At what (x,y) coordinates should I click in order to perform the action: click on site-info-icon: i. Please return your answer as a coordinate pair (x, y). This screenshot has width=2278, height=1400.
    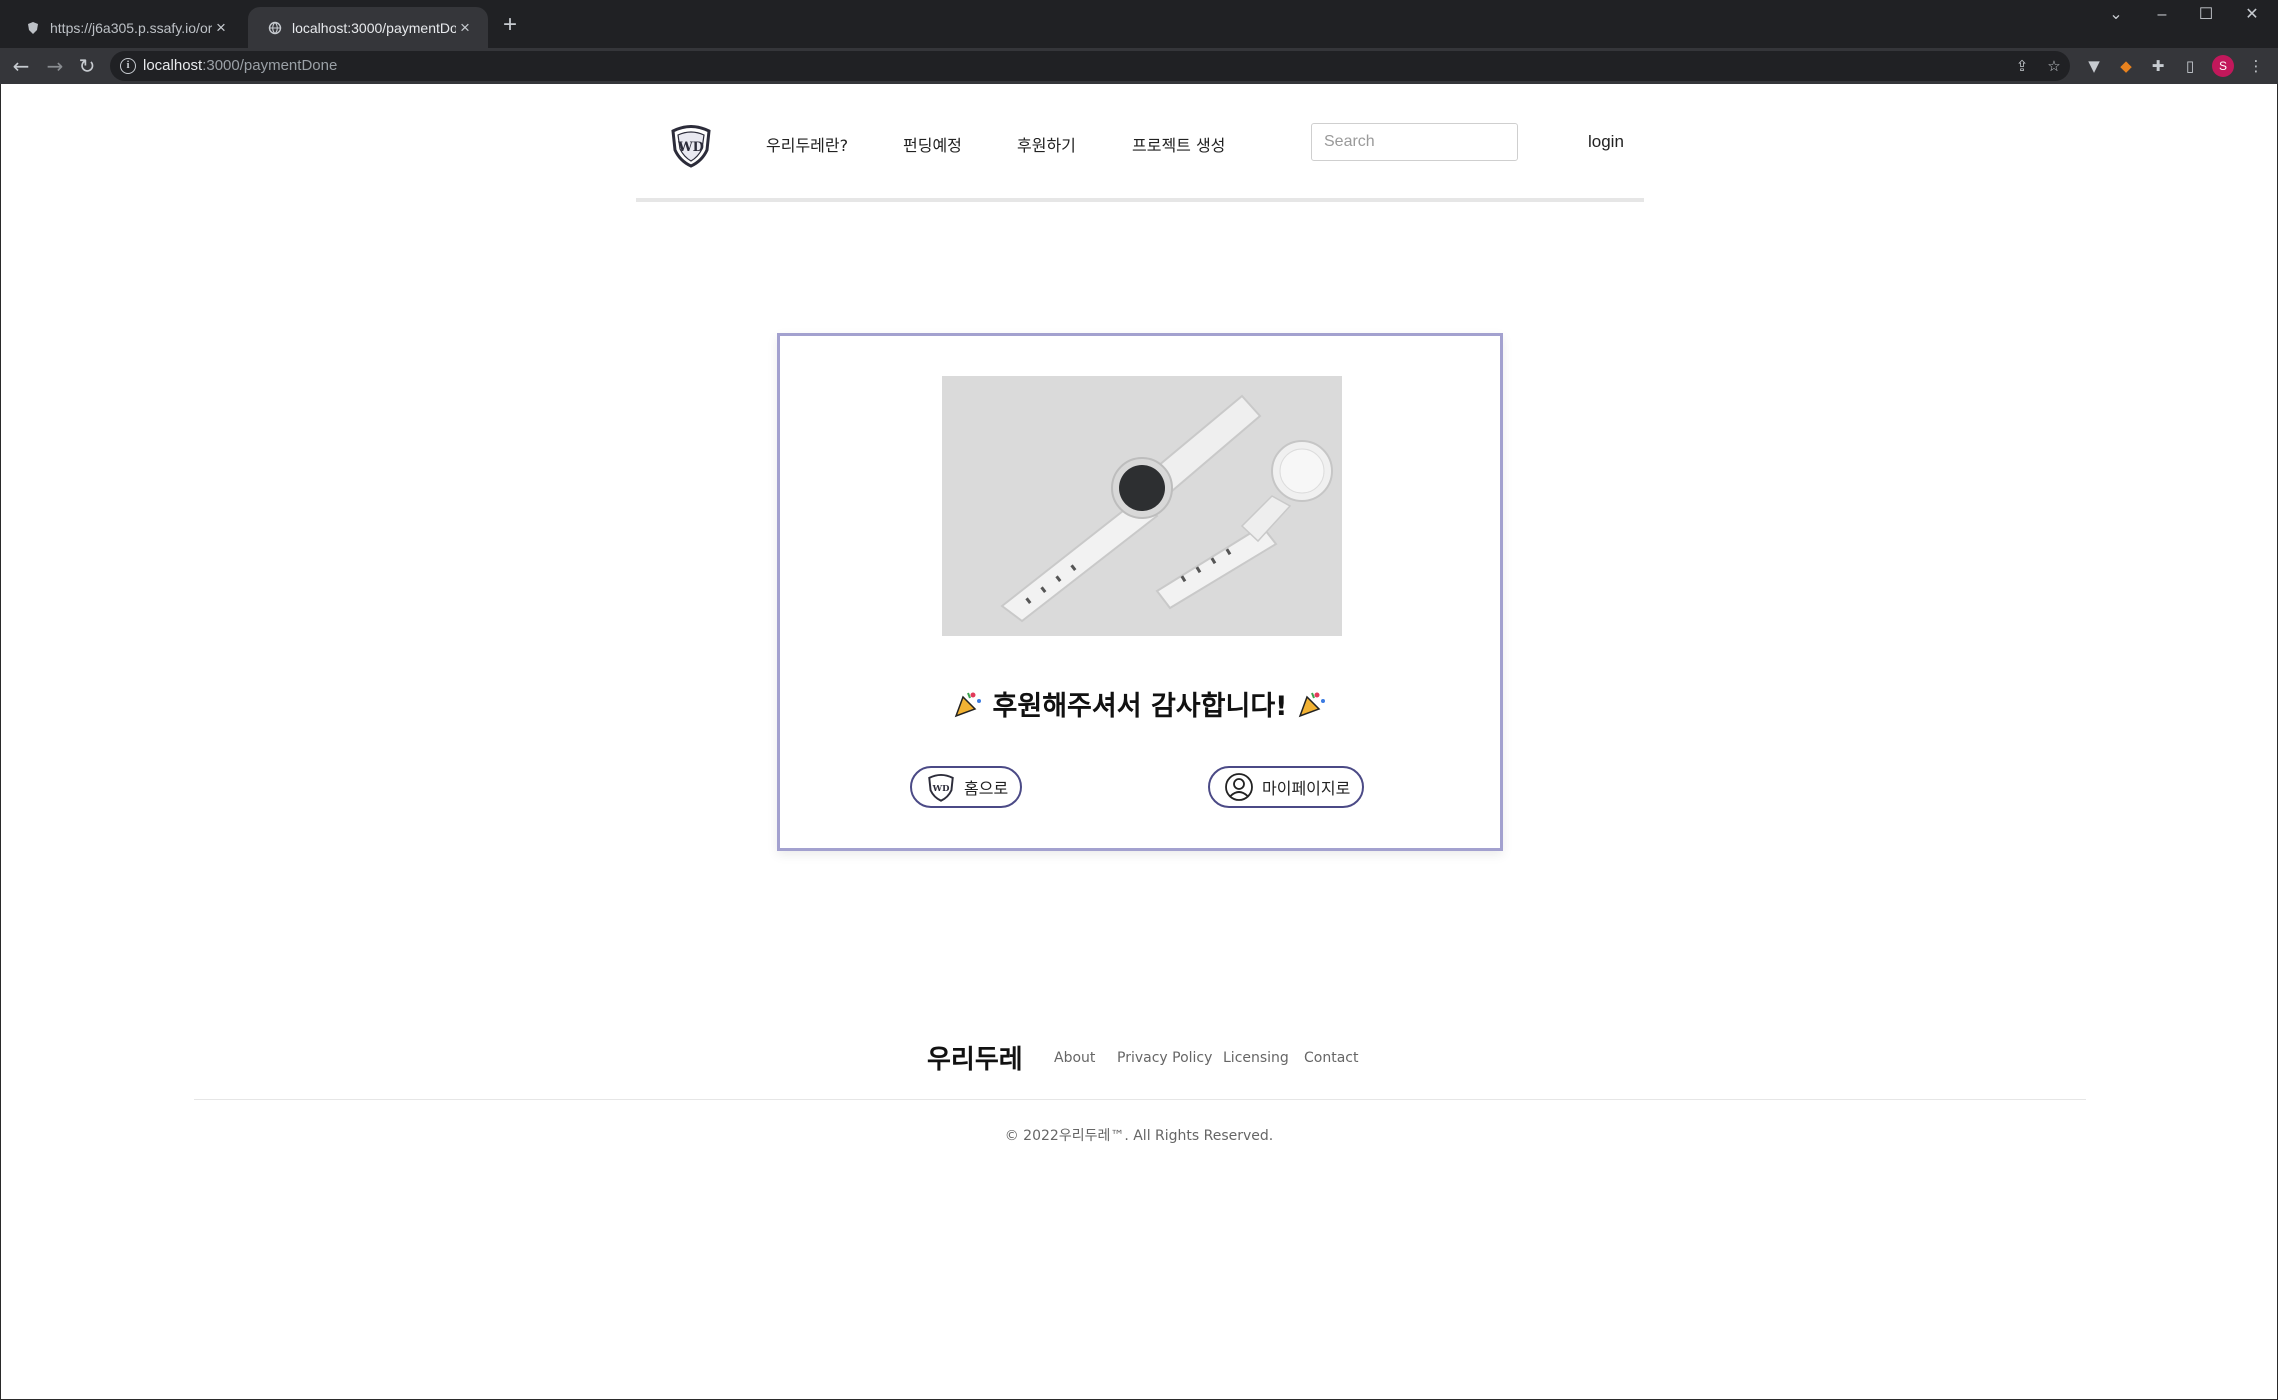
    Looking at the image, I should click on (128, 66).